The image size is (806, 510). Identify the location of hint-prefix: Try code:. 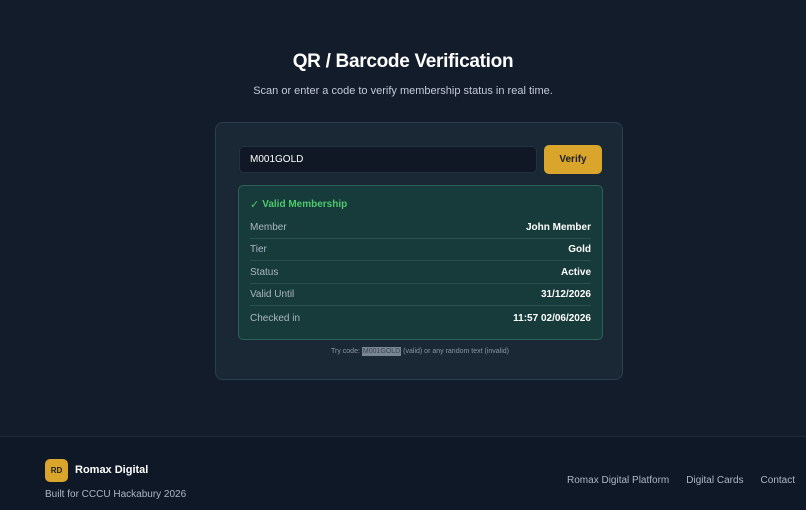
(346, 351).